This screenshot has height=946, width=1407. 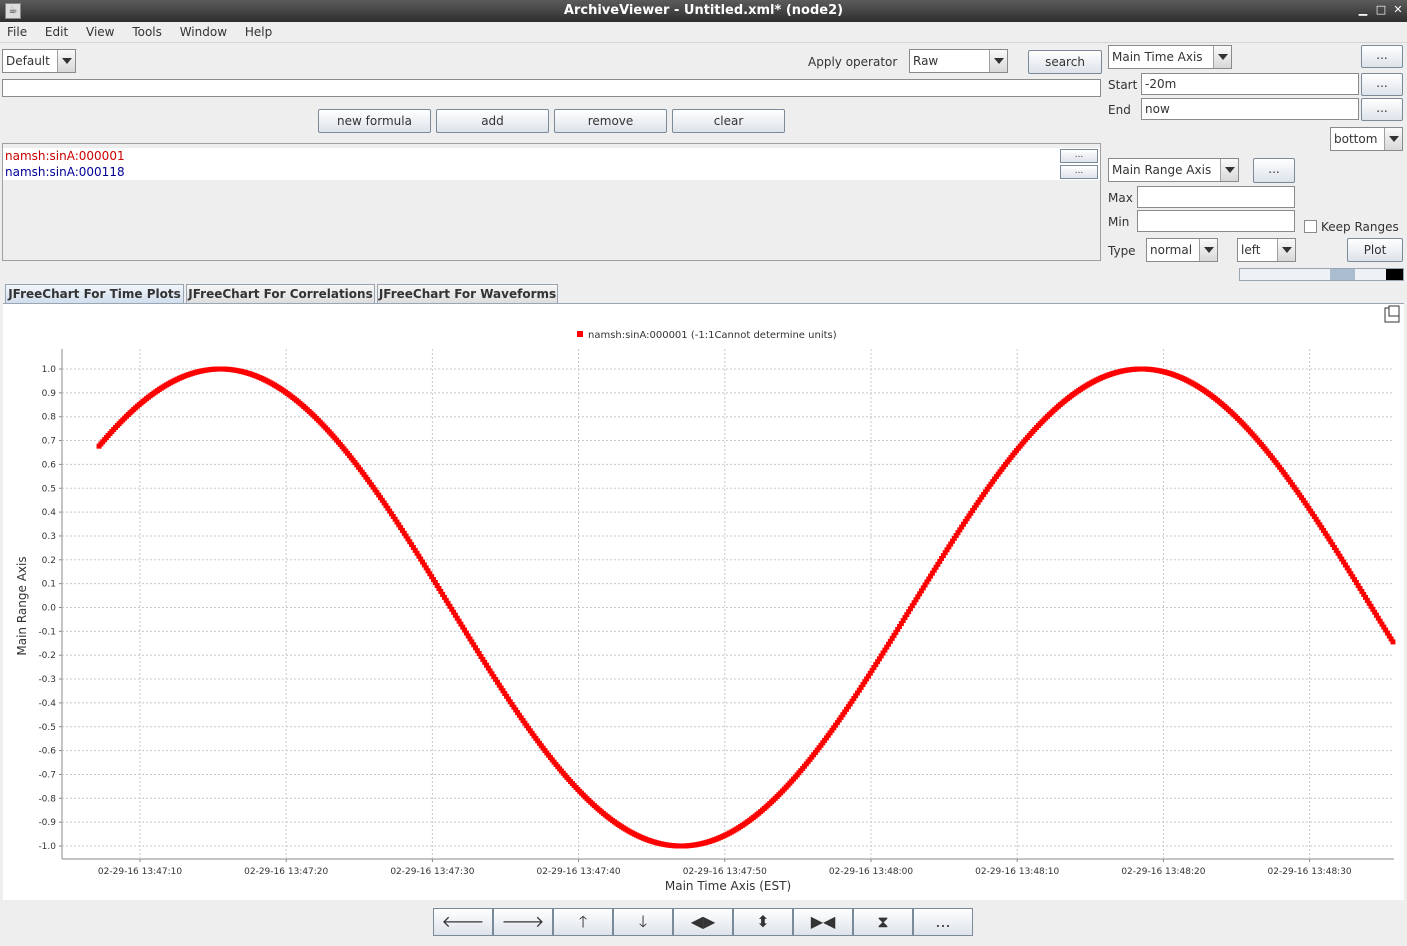 I want to click on y-tick-label: -0.2, so click(x=47, y=656).